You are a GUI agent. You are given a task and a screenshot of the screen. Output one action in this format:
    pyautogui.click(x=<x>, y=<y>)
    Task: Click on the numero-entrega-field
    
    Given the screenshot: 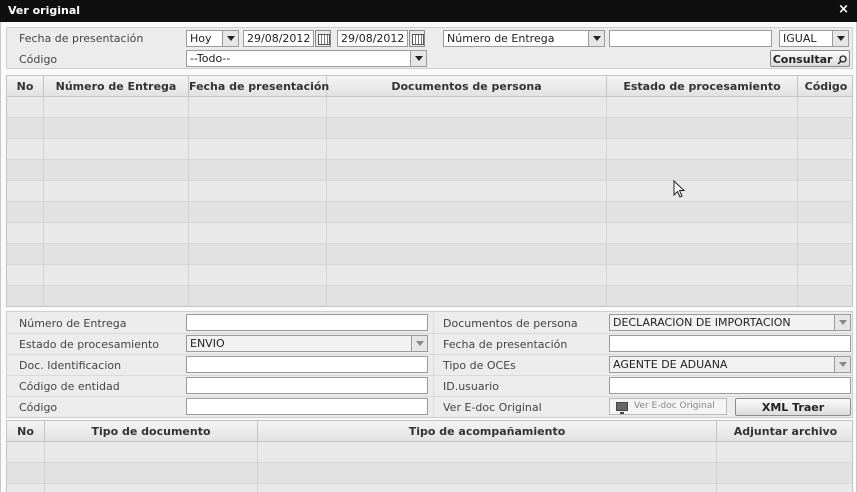 What is the action you would take?
    pyautogui.click(x=307, y=322)
    